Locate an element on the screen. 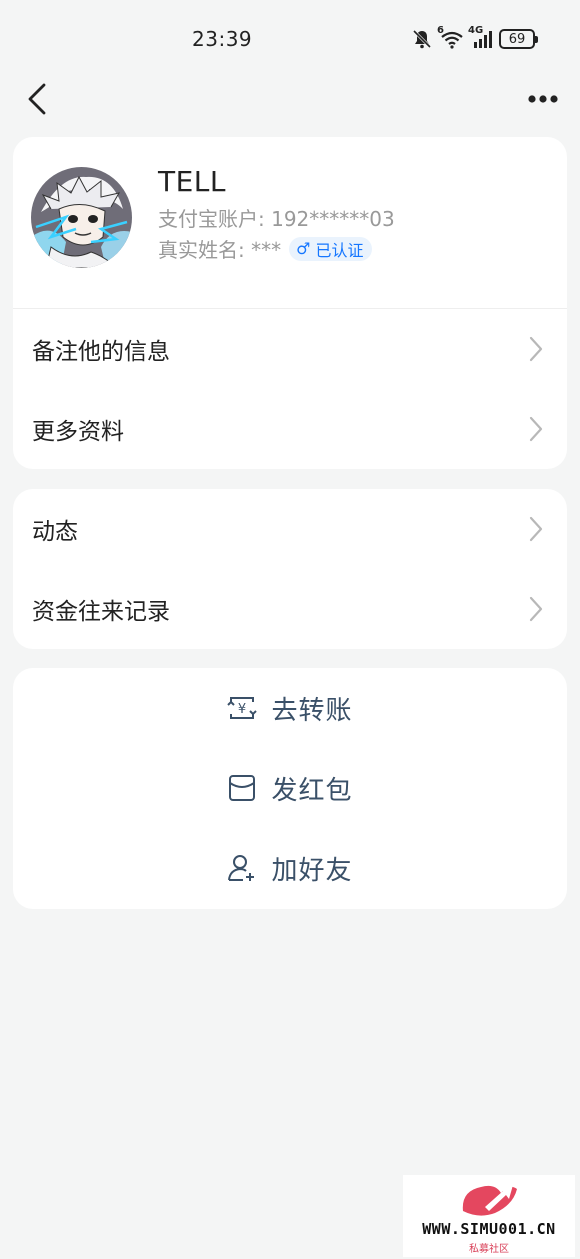  cell-indicator: 4G is located at coordinates (481, 37).